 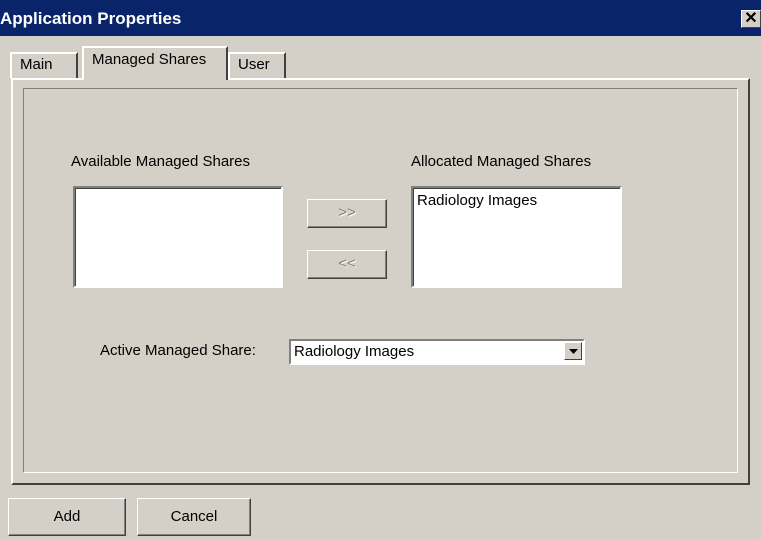 I want to click on dropdown-button, so click(x=573, y=351).